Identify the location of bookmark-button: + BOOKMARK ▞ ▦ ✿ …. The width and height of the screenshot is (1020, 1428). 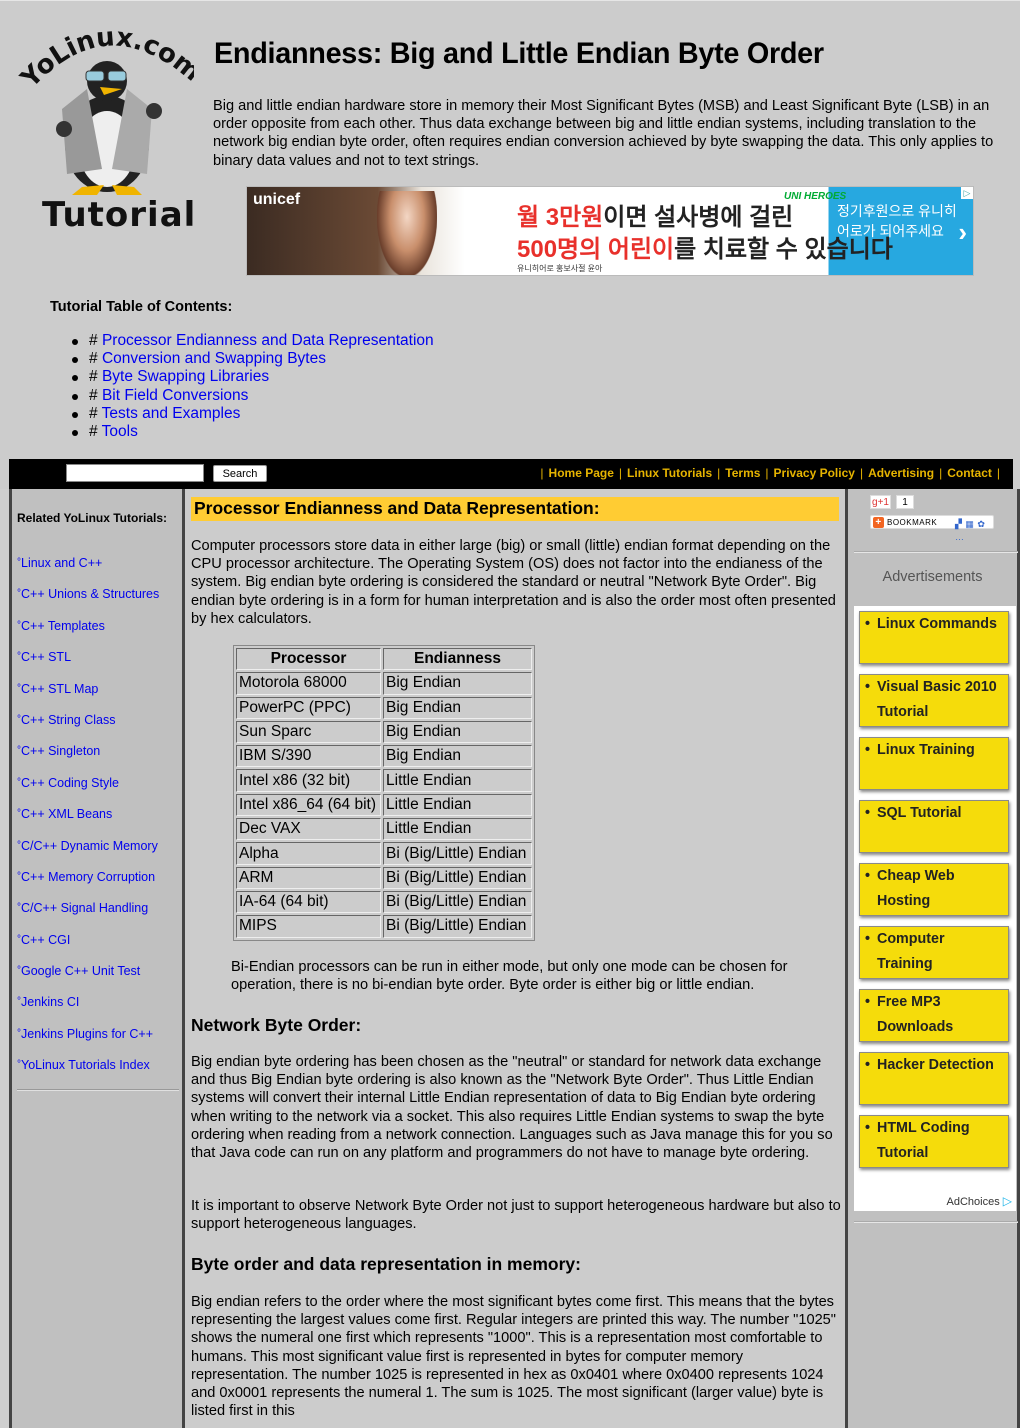
(932, 528).